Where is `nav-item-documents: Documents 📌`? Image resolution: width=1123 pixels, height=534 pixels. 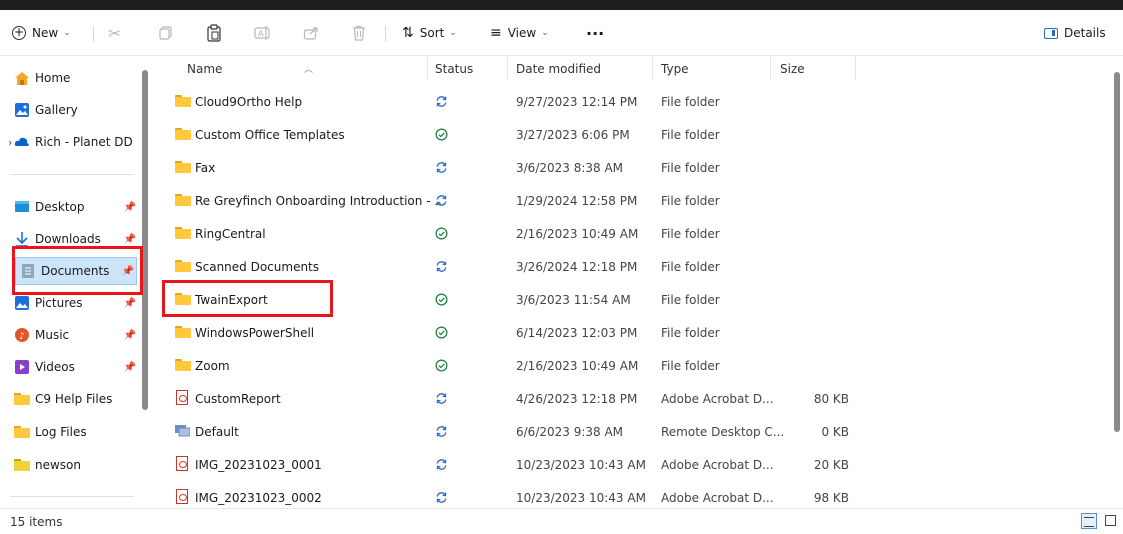
nav-item-documents: Documents 📌 is located at coordinates (76, 271).